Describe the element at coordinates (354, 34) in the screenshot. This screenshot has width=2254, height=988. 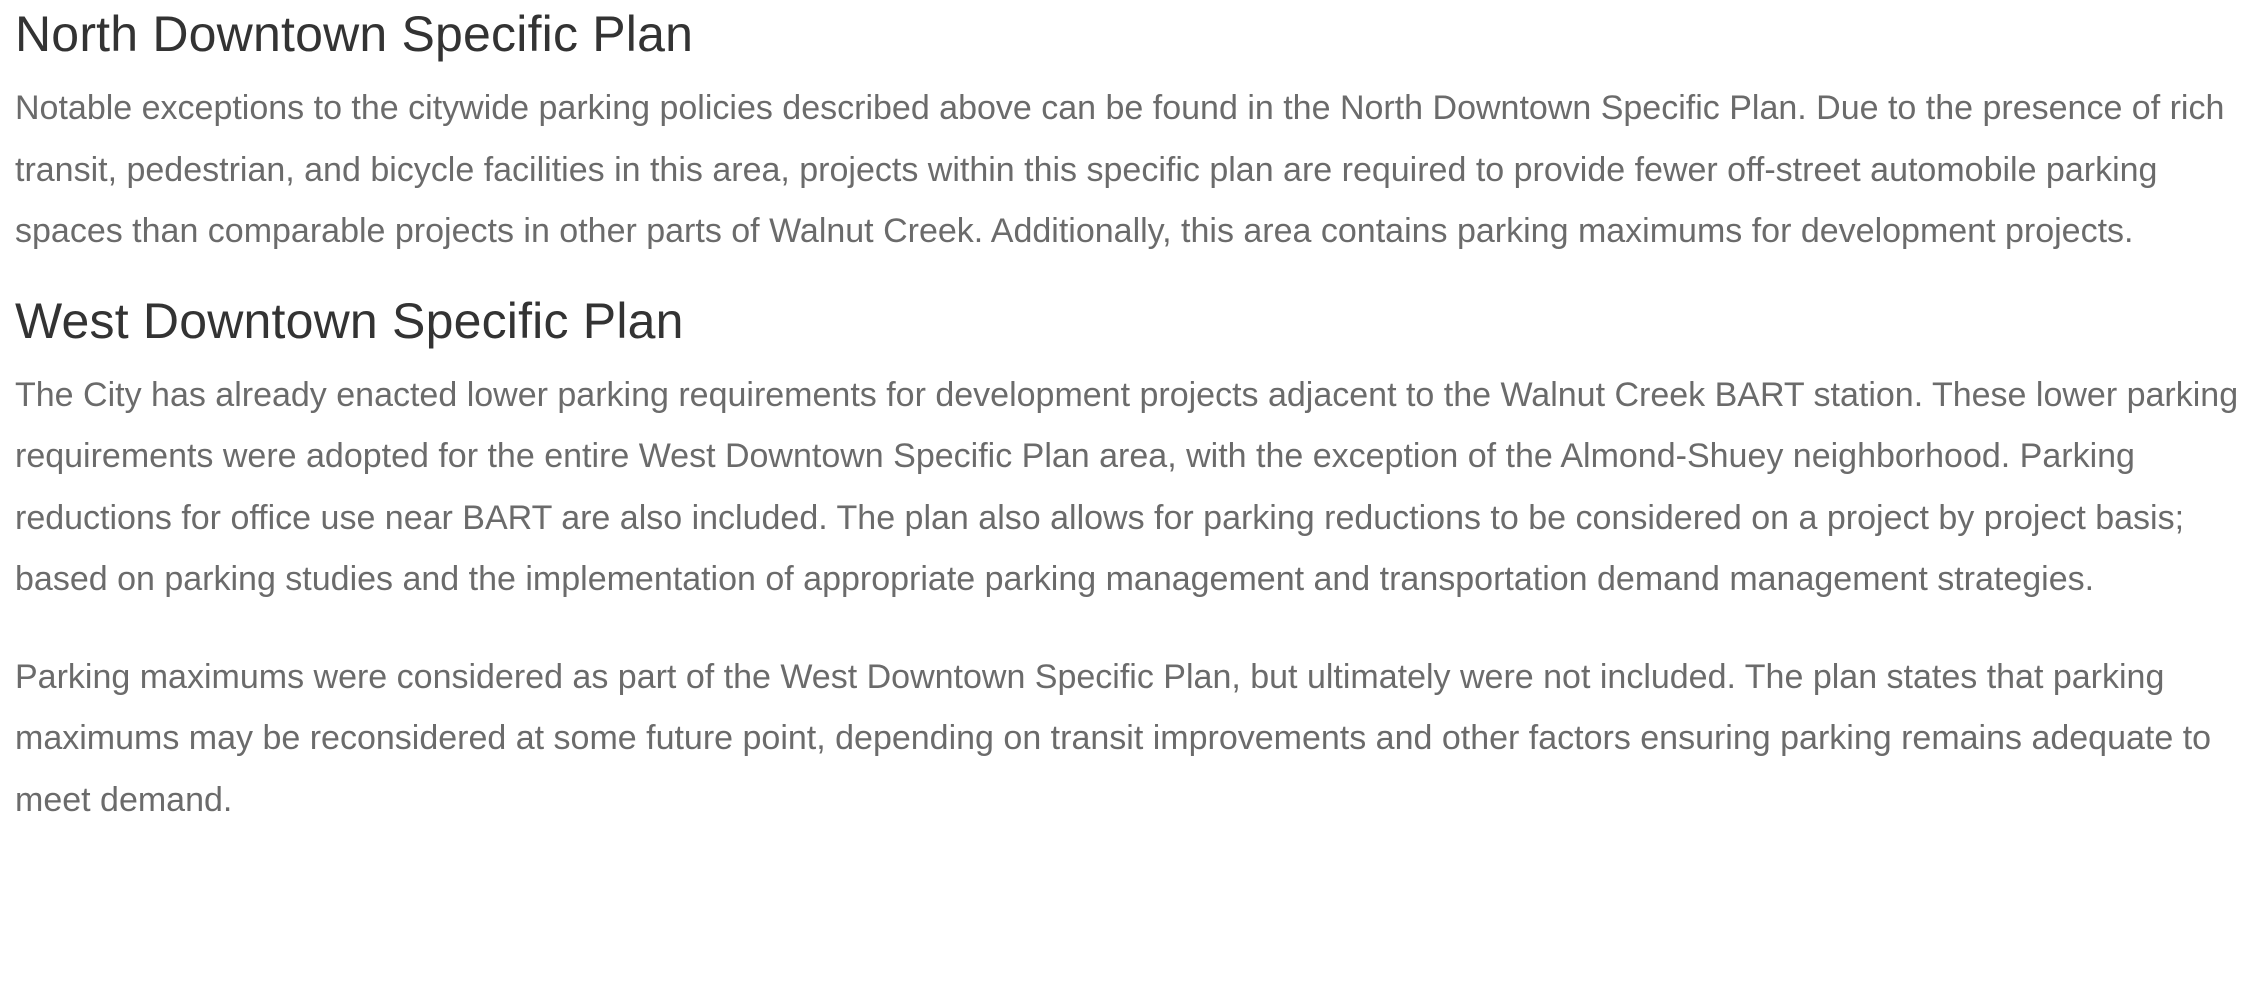
I see `section-heading: North Downtown Specific Plan` at that location.